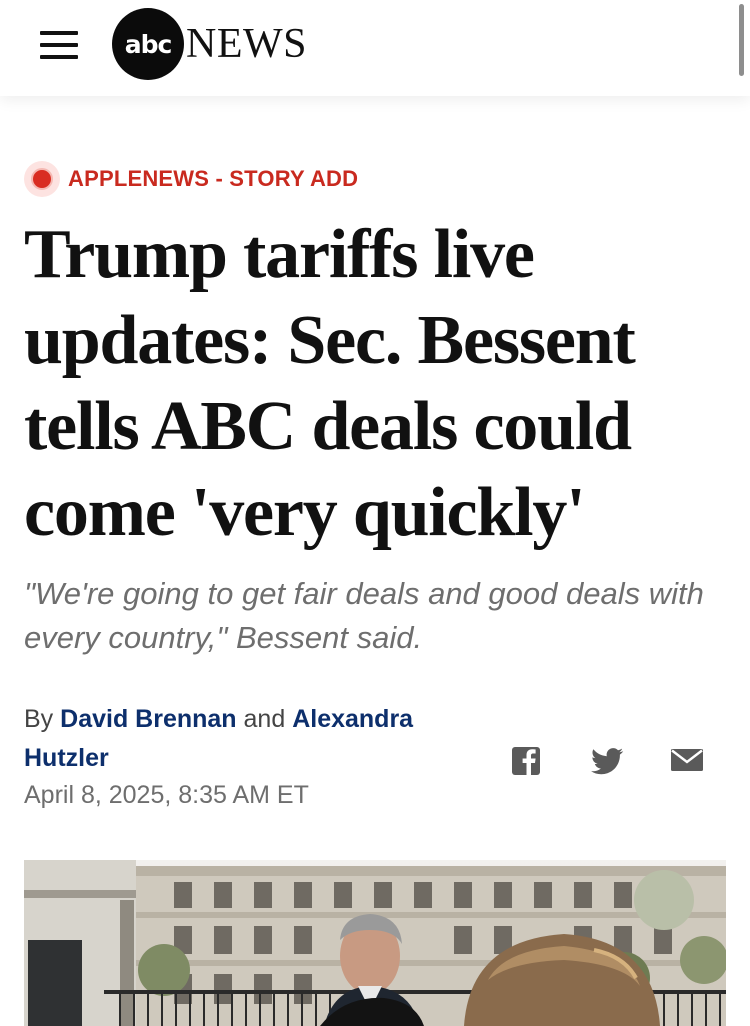  I want to click on logo-disc: abc, so click(148, 44).